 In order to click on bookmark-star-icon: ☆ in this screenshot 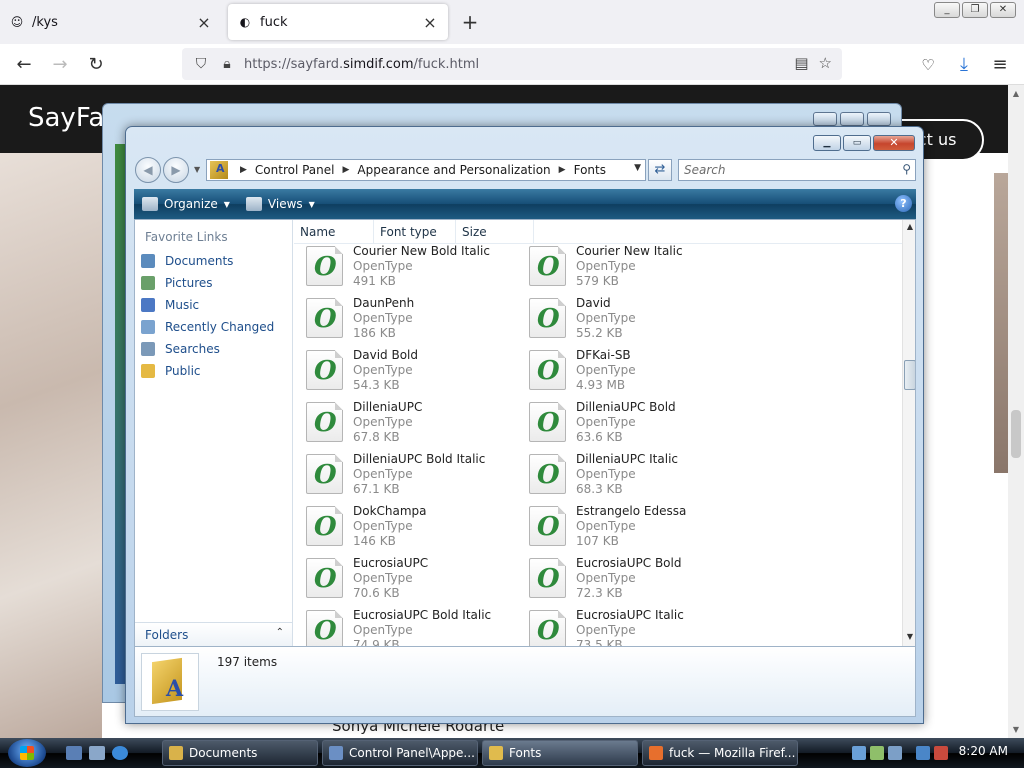, I will do `click(825, 63)`.